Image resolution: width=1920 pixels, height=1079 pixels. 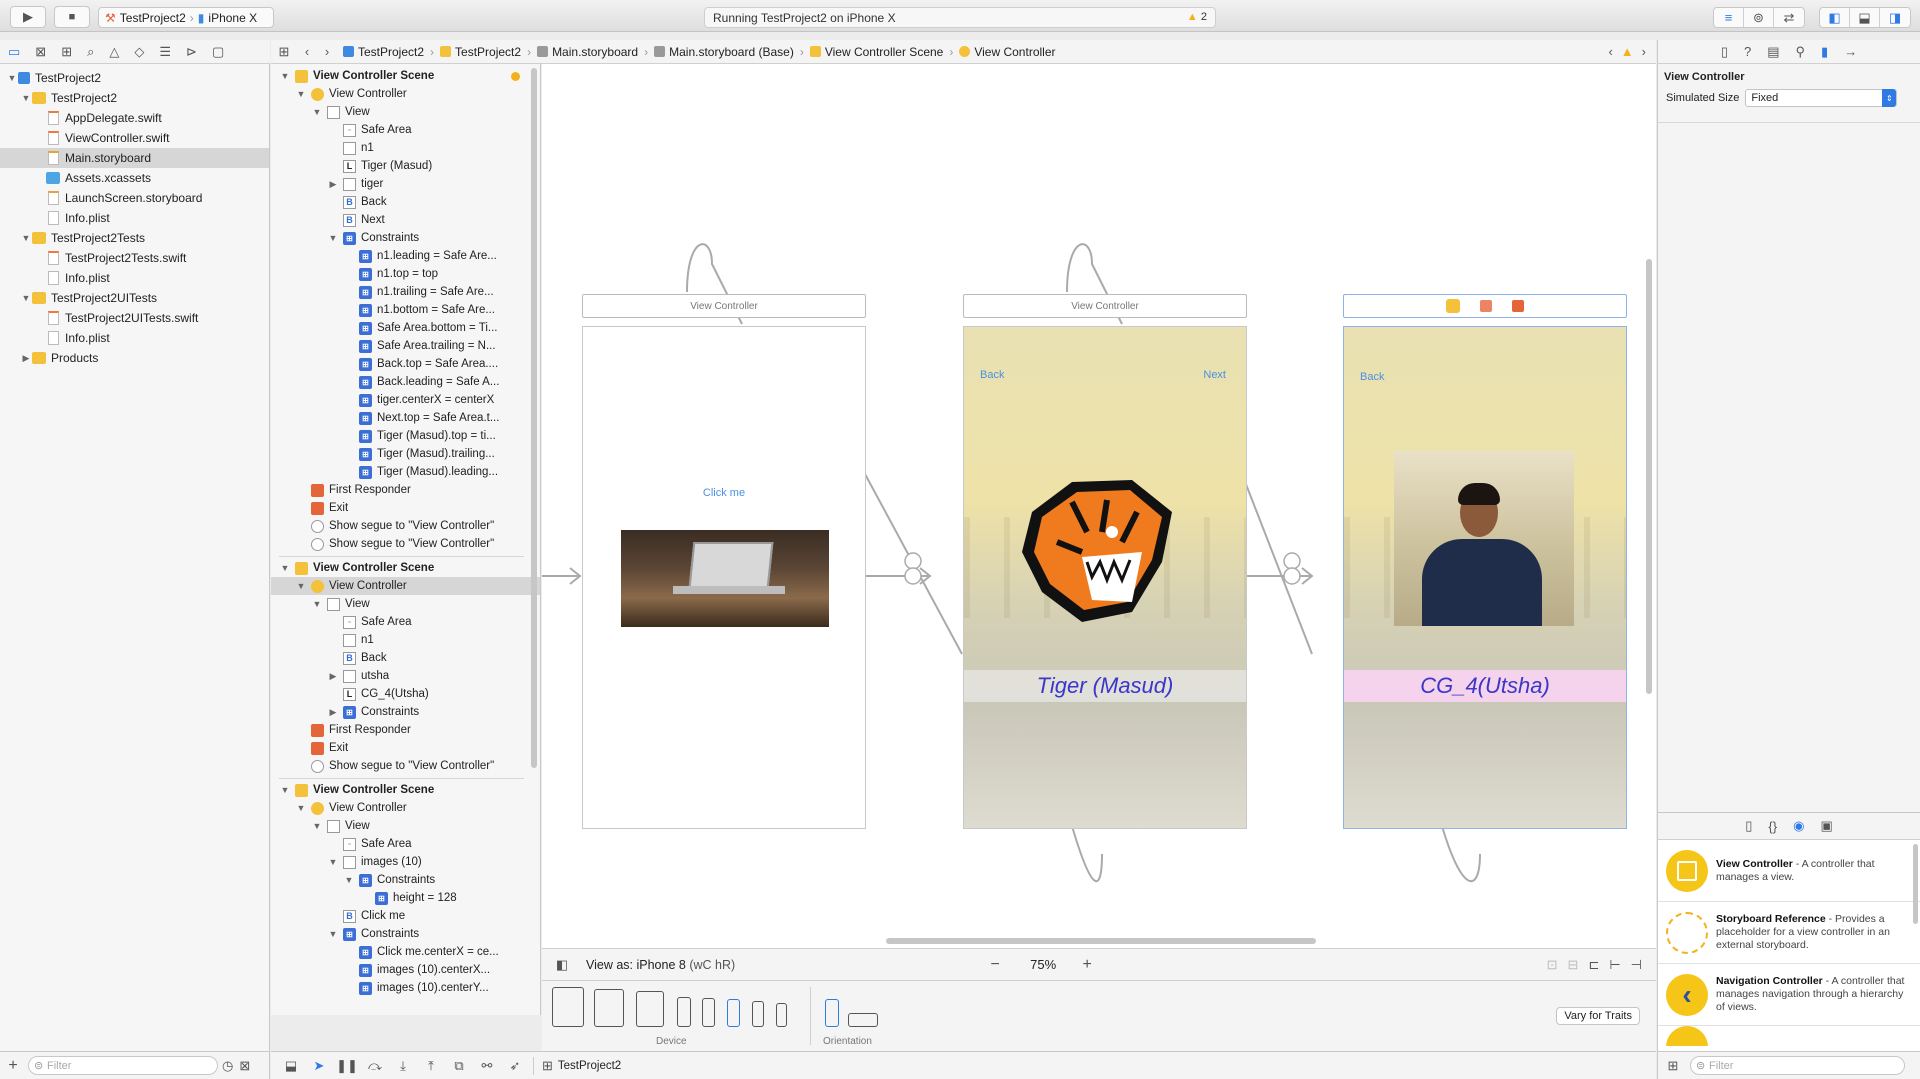 I want to click on first-responder-icon, so click(x=1486, y=306).